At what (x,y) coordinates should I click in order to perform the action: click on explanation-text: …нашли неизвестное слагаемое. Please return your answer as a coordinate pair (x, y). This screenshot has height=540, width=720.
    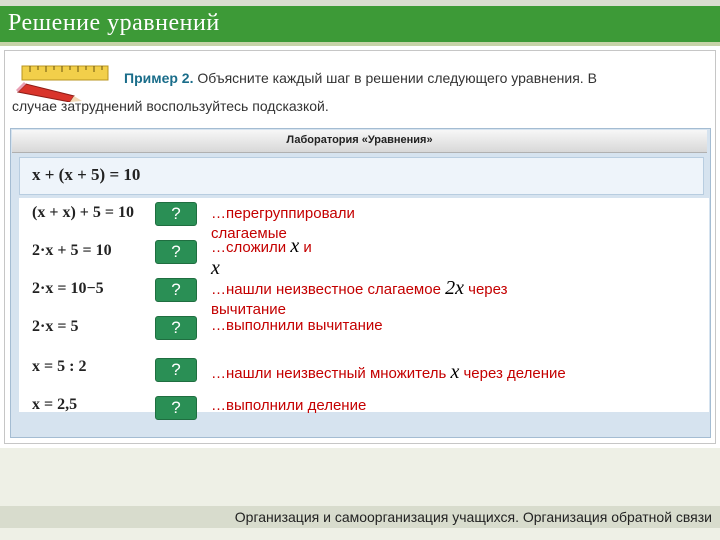
    Looking at the image, I should click on (328, 289).